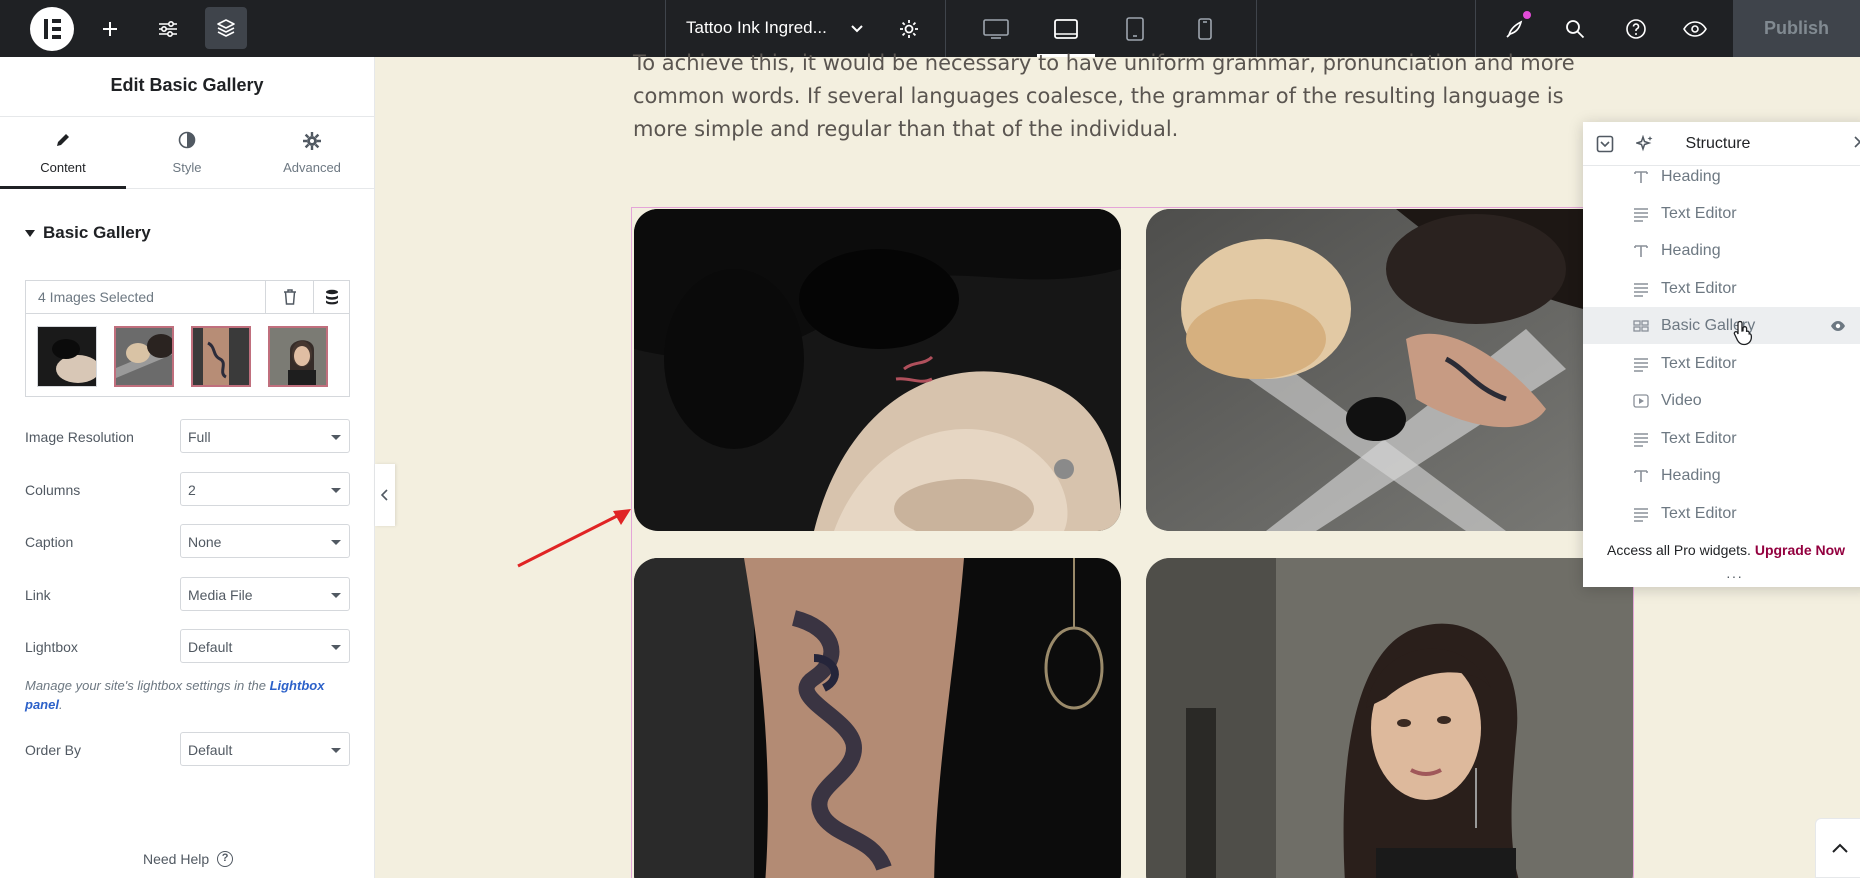 Image resolution: width=1860 pixels, height=878 pixels. Describe the element at coordinates (187, 338) in the screenshot. I see `gallery-control: 4 Images Selected` at that location.